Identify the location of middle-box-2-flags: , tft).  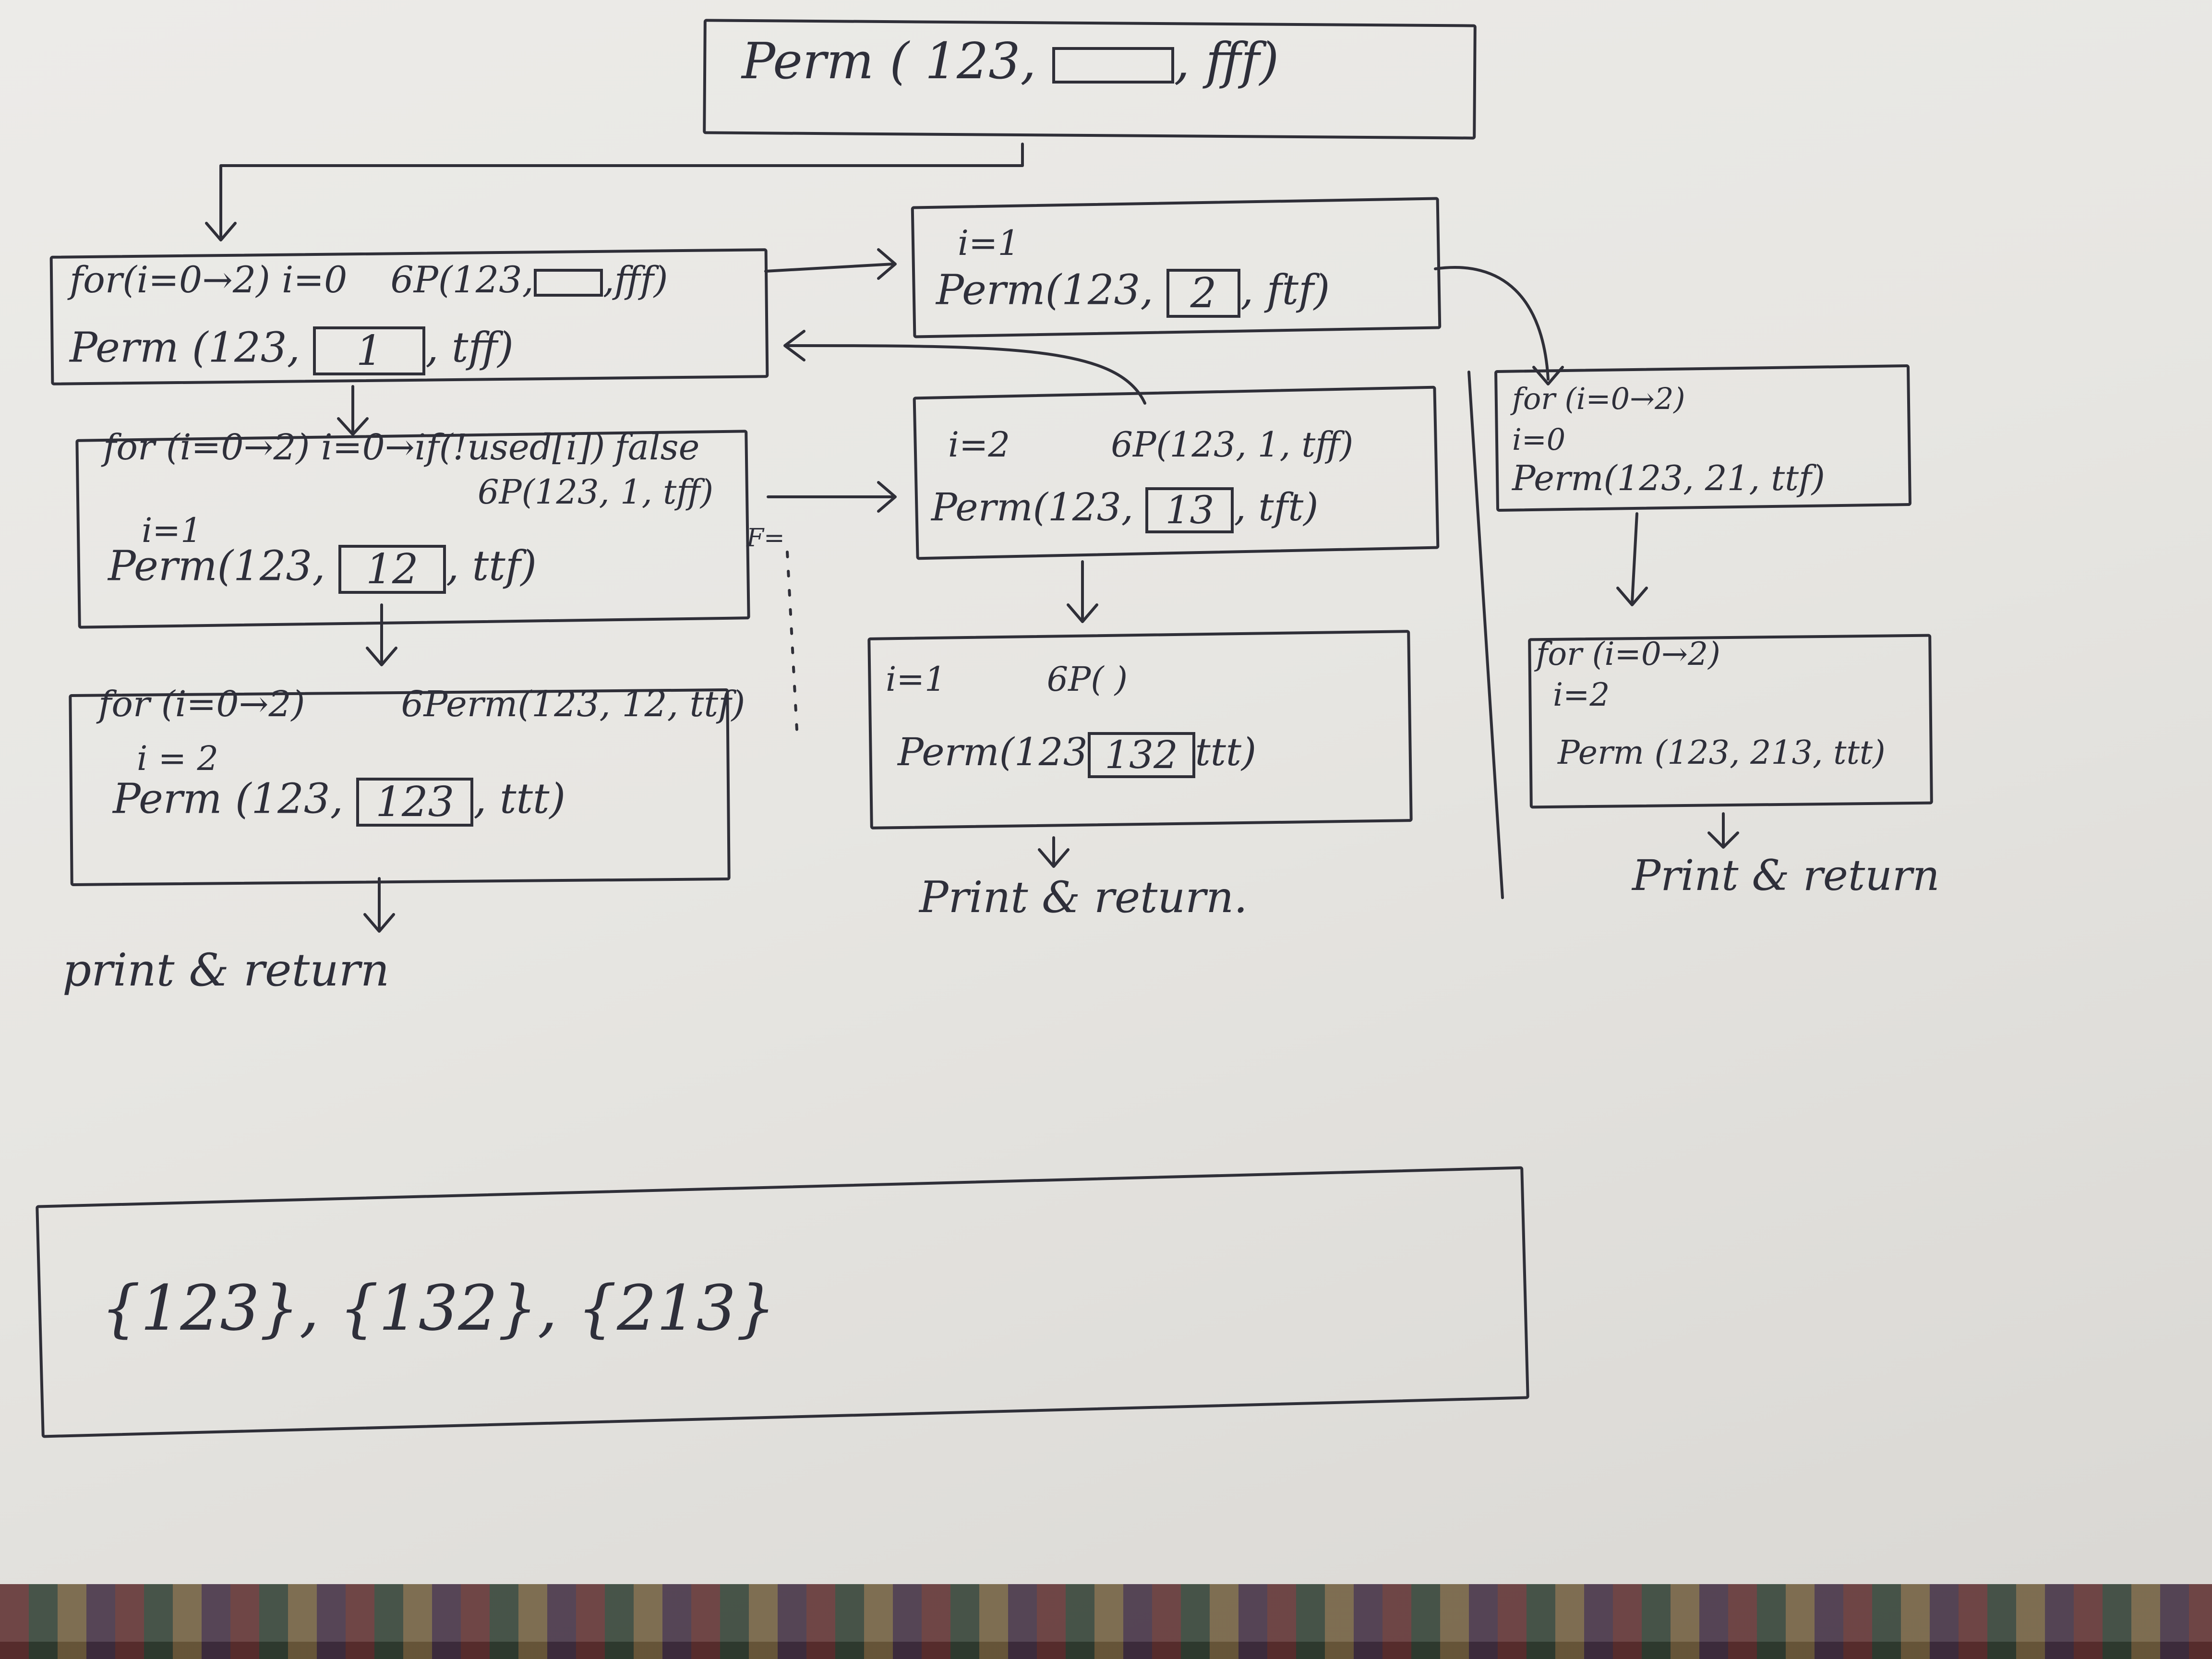
(1276, 507).